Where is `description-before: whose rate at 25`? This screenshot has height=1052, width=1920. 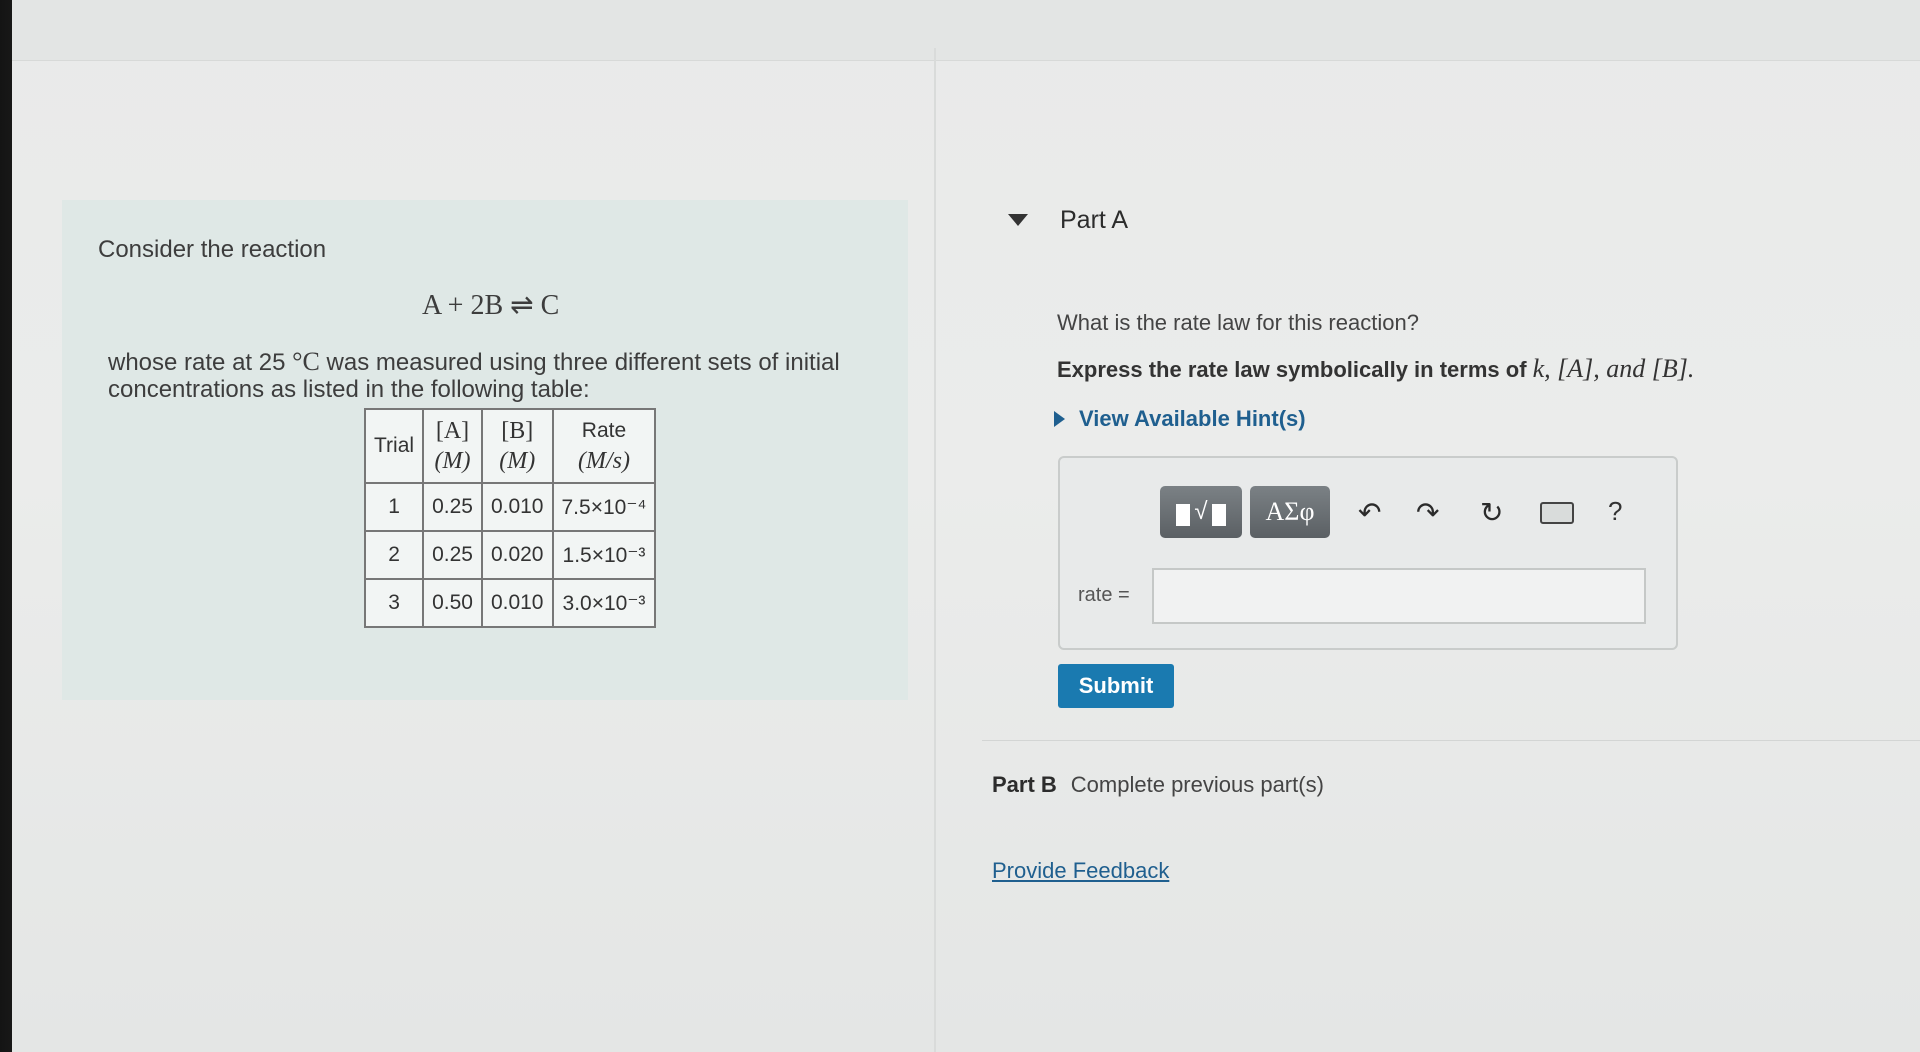 description-before: whose rate at 25 is located at coordinates (200, 362).